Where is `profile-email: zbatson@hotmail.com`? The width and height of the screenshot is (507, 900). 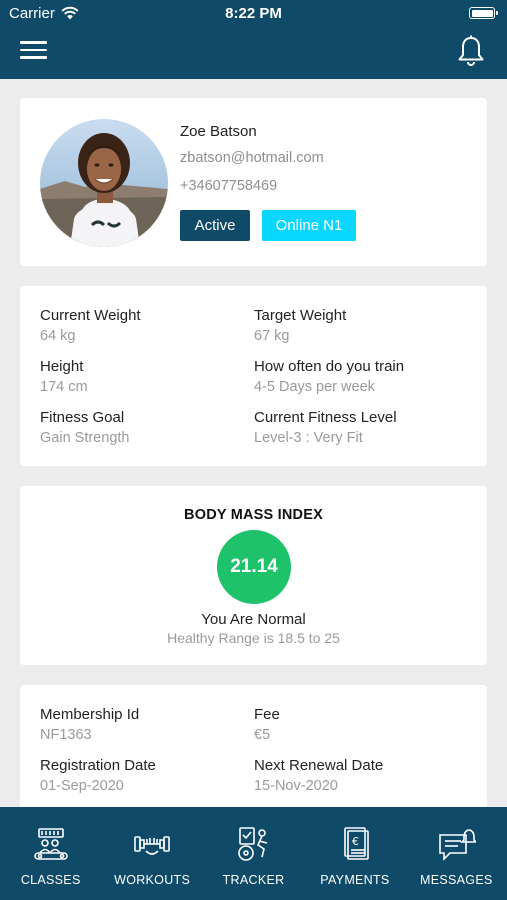 profile-email: zbatson@hotmail.com is located at coordinates (252, 158).